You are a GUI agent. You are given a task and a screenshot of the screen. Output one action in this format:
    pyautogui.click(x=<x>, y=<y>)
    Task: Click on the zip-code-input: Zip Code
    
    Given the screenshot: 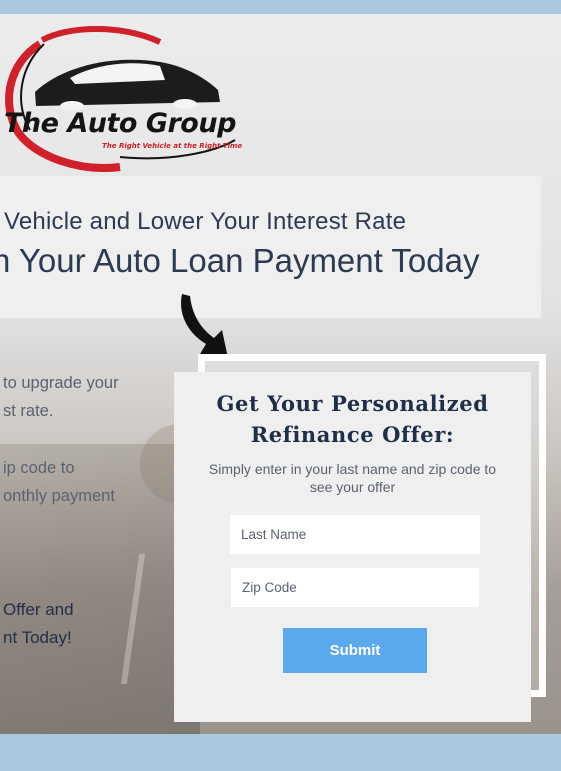 What is the action you would take?
    pyautogui.click(x=355, y=587)
    